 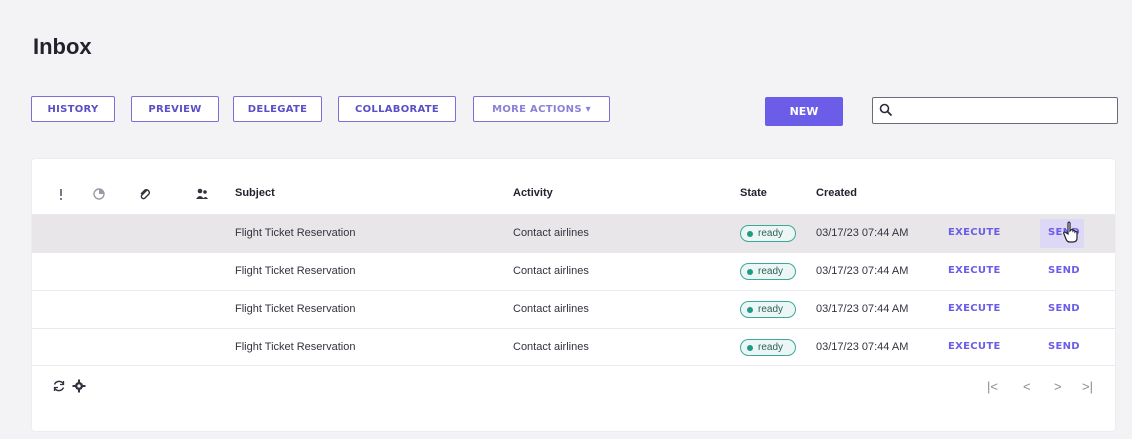 What do you see at coordinates (1061, 386) in the screenshot?
I see `next-page-icon: >` at bounding box center [1061, 386].